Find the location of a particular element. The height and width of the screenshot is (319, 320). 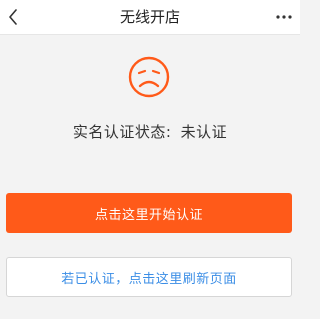

start-verification-button: 点击这里开始认证 is located at coordinates (149, 213).